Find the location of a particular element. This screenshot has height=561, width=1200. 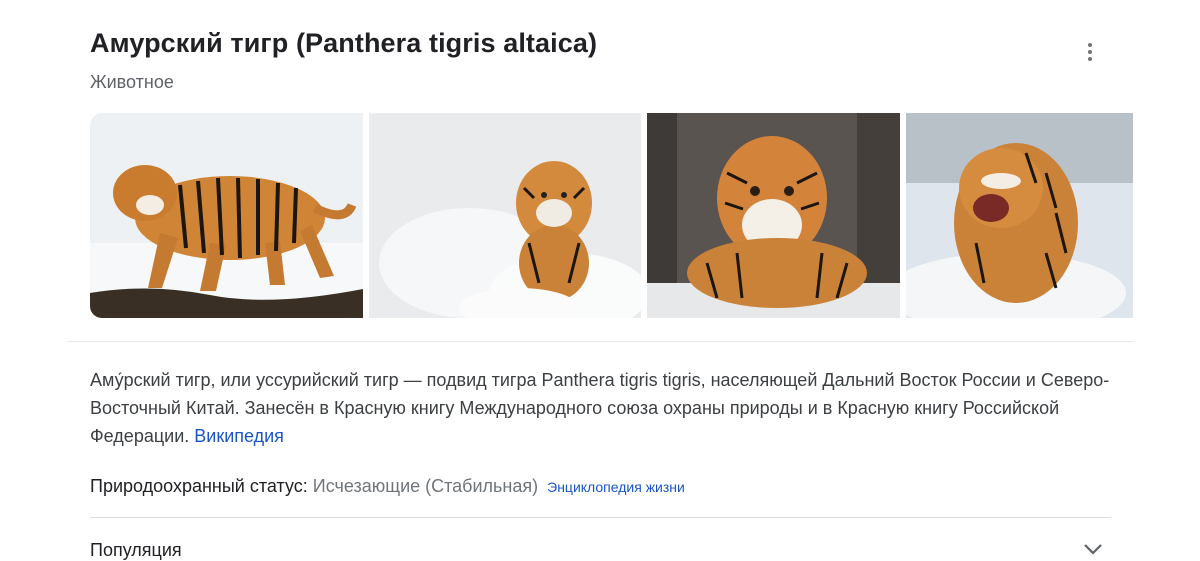

tiger-walking-image is located at coordinates (226, 215).